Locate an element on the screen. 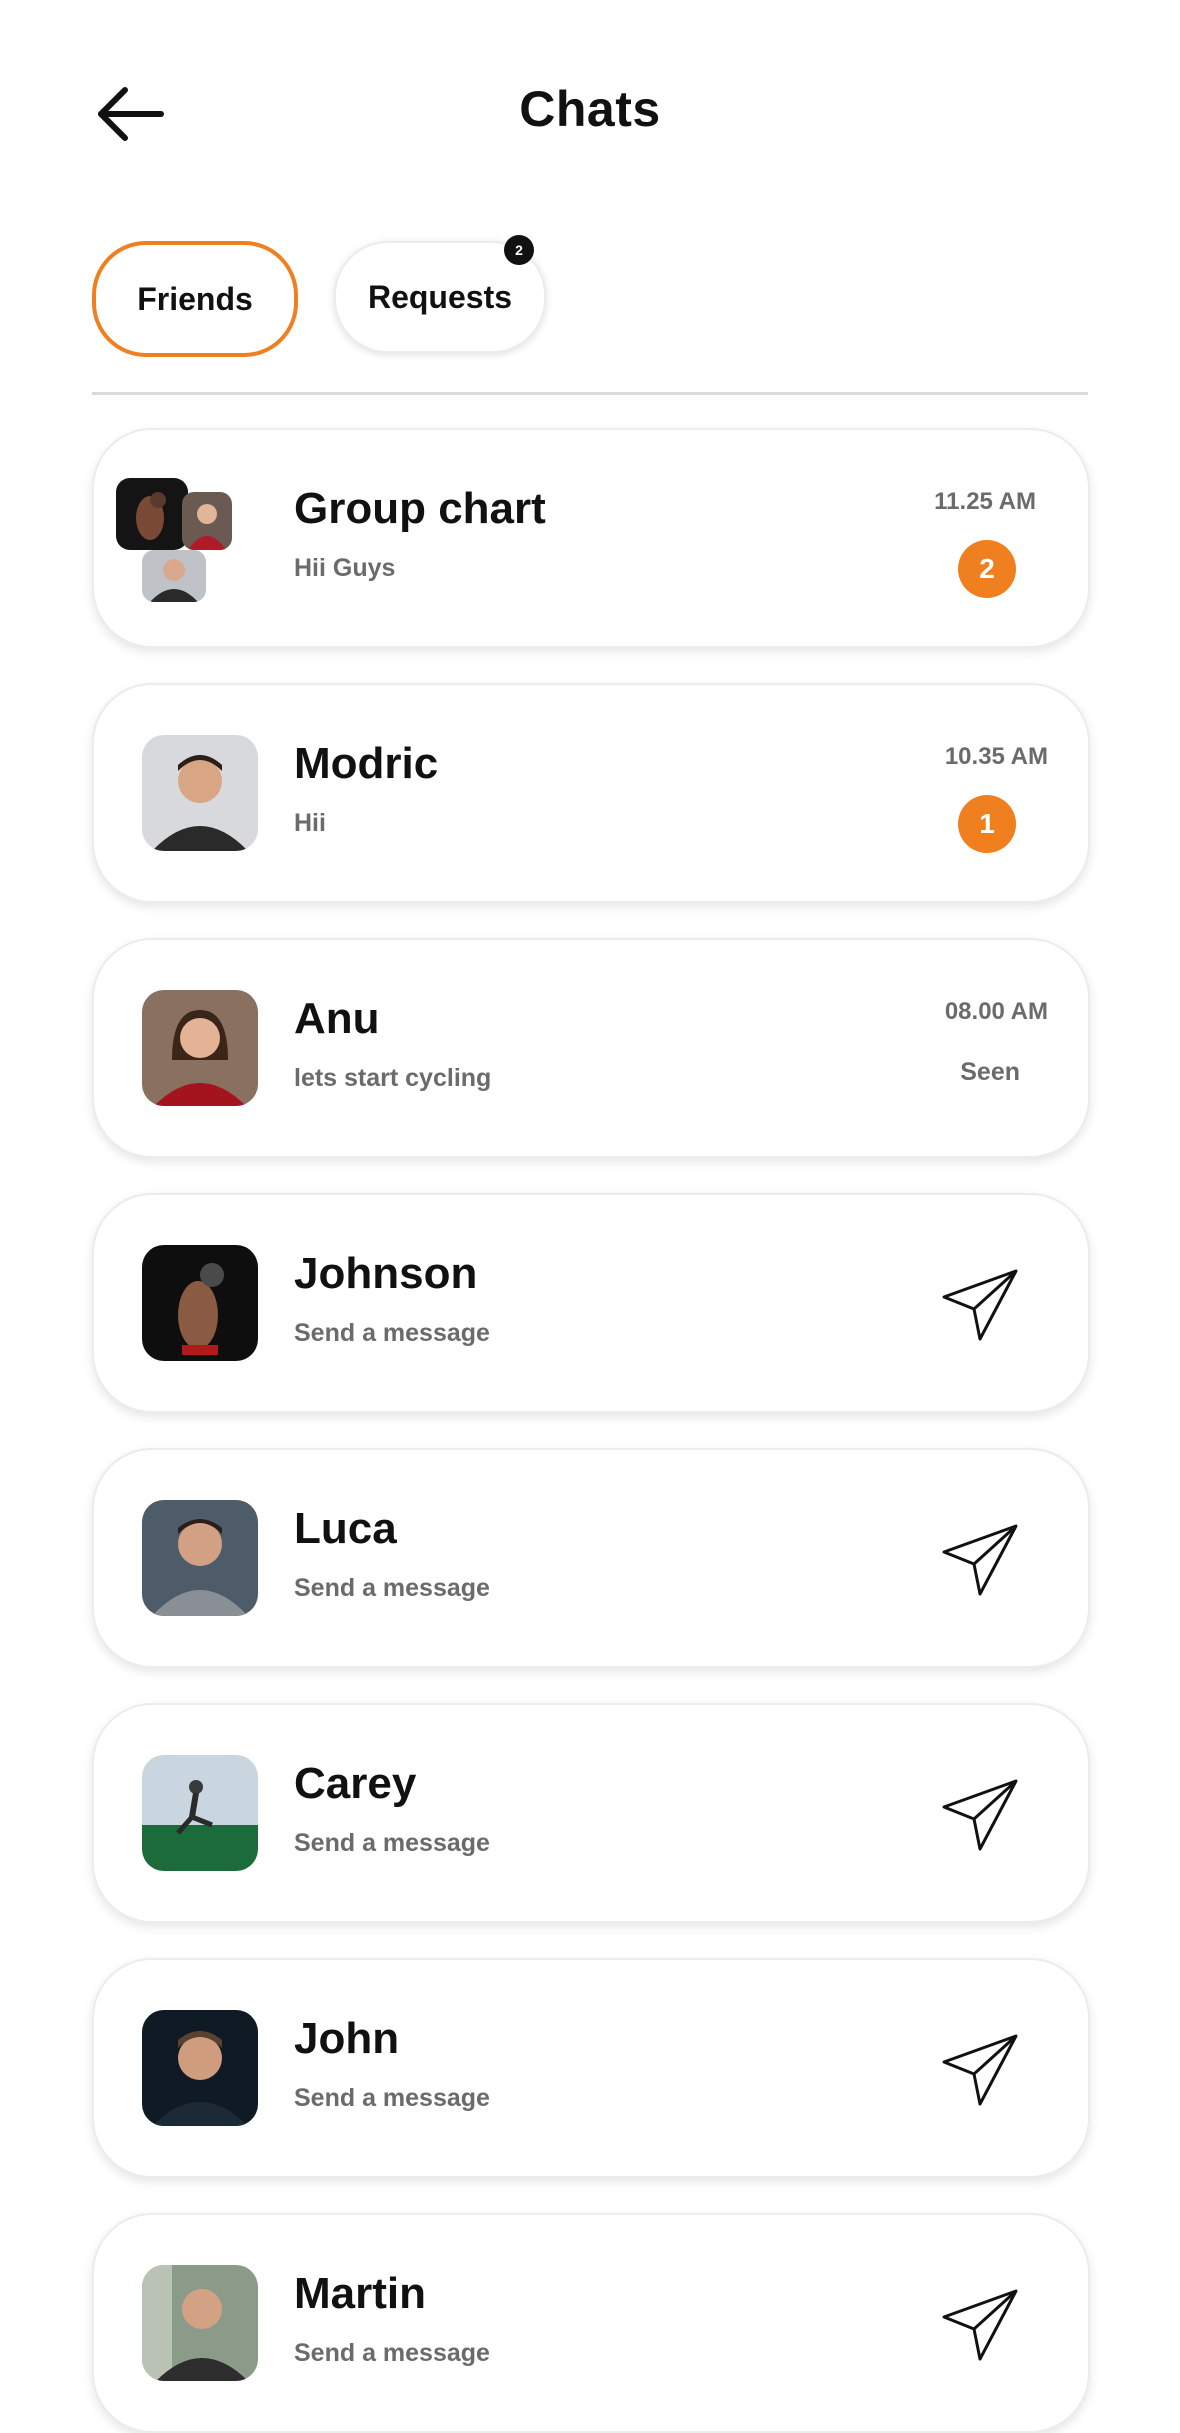  chat-item-johnson: Johnson Send a message is located at coordinates (591, 1303).